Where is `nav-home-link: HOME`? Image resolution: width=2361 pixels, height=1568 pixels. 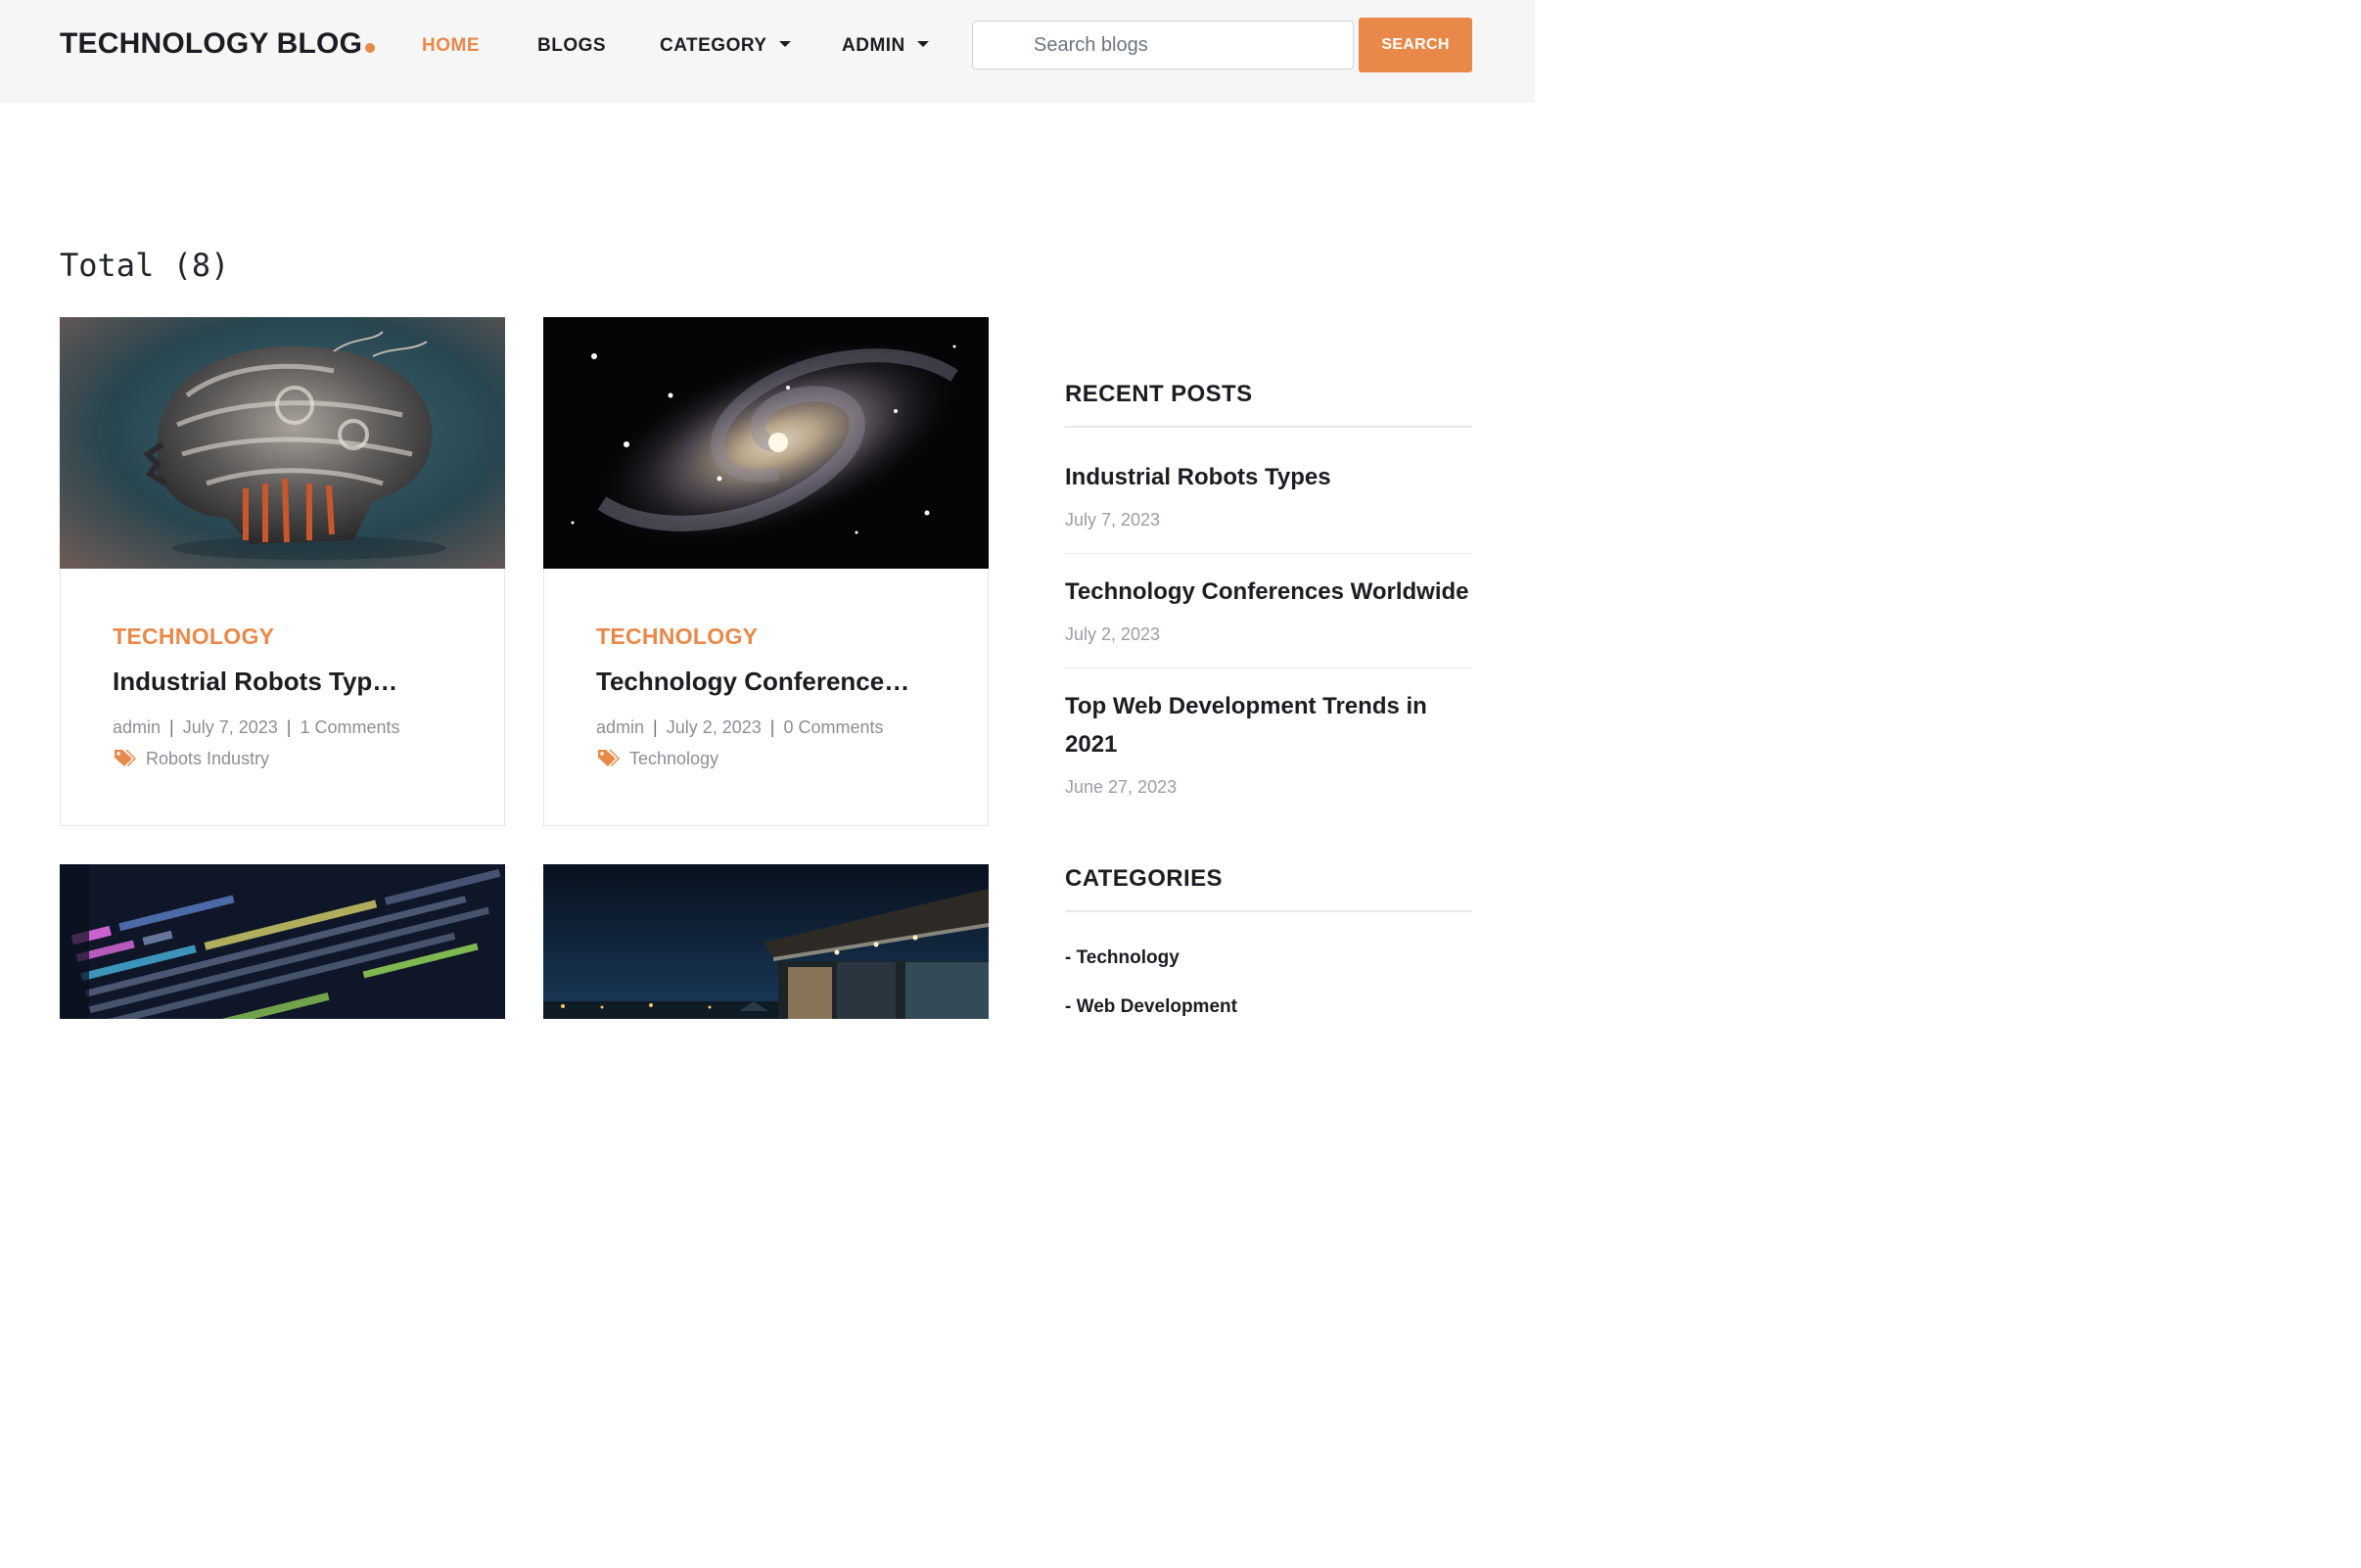
nav-home-link: HOME is located at coordinates (451, 46).